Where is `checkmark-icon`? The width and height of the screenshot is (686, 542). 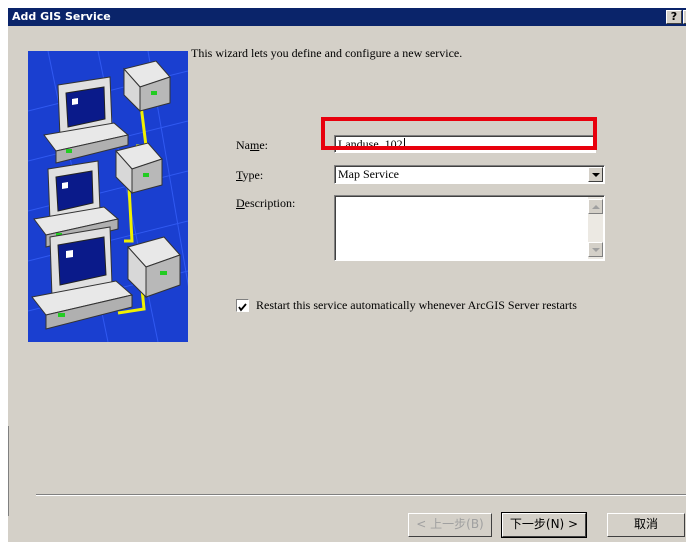
checkmark-icon is located at coordinates (242, 307).